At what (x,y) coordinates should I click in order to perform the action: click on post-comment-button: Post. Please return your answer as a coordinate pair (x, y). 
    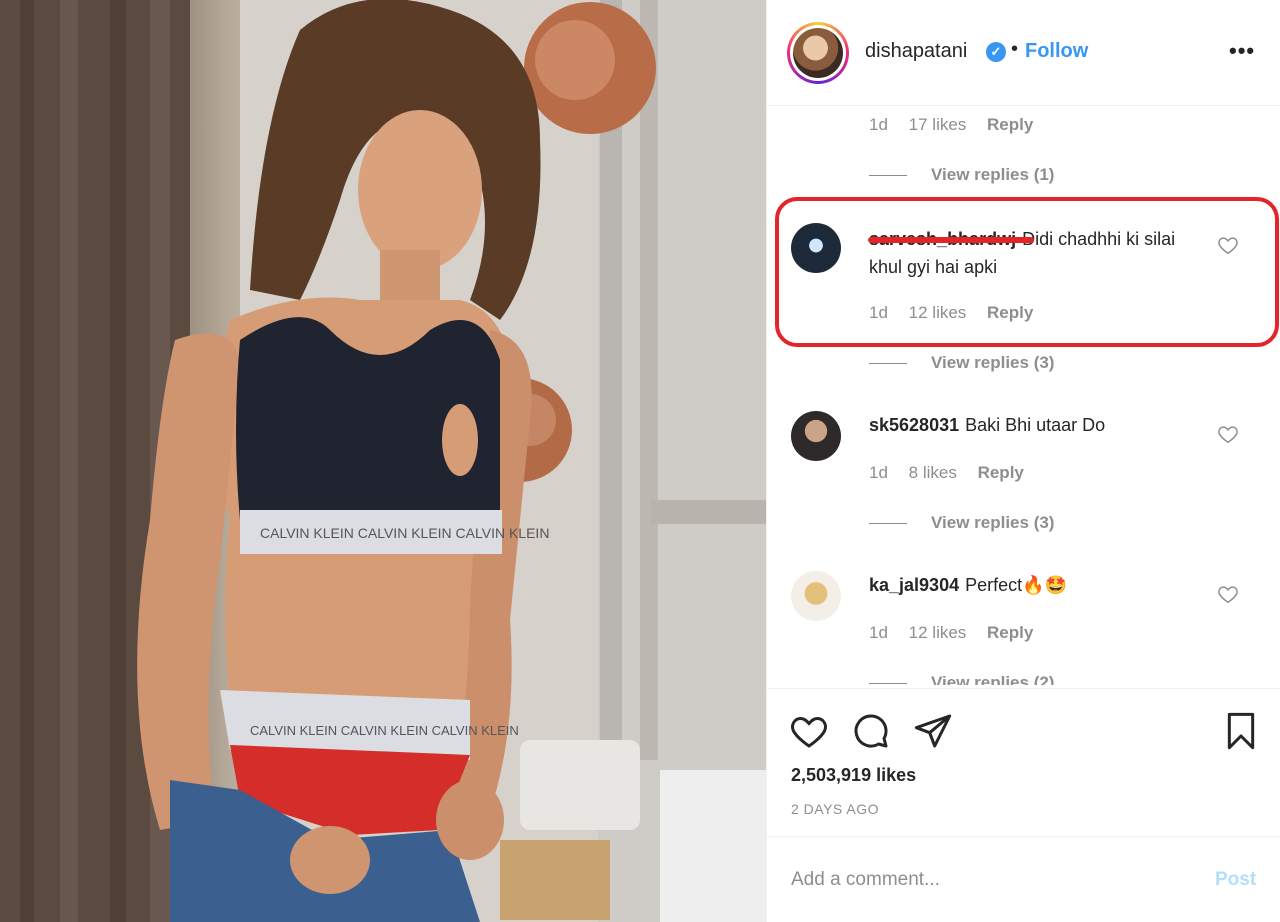
    Looking at the image, I should click on (1235, 880).